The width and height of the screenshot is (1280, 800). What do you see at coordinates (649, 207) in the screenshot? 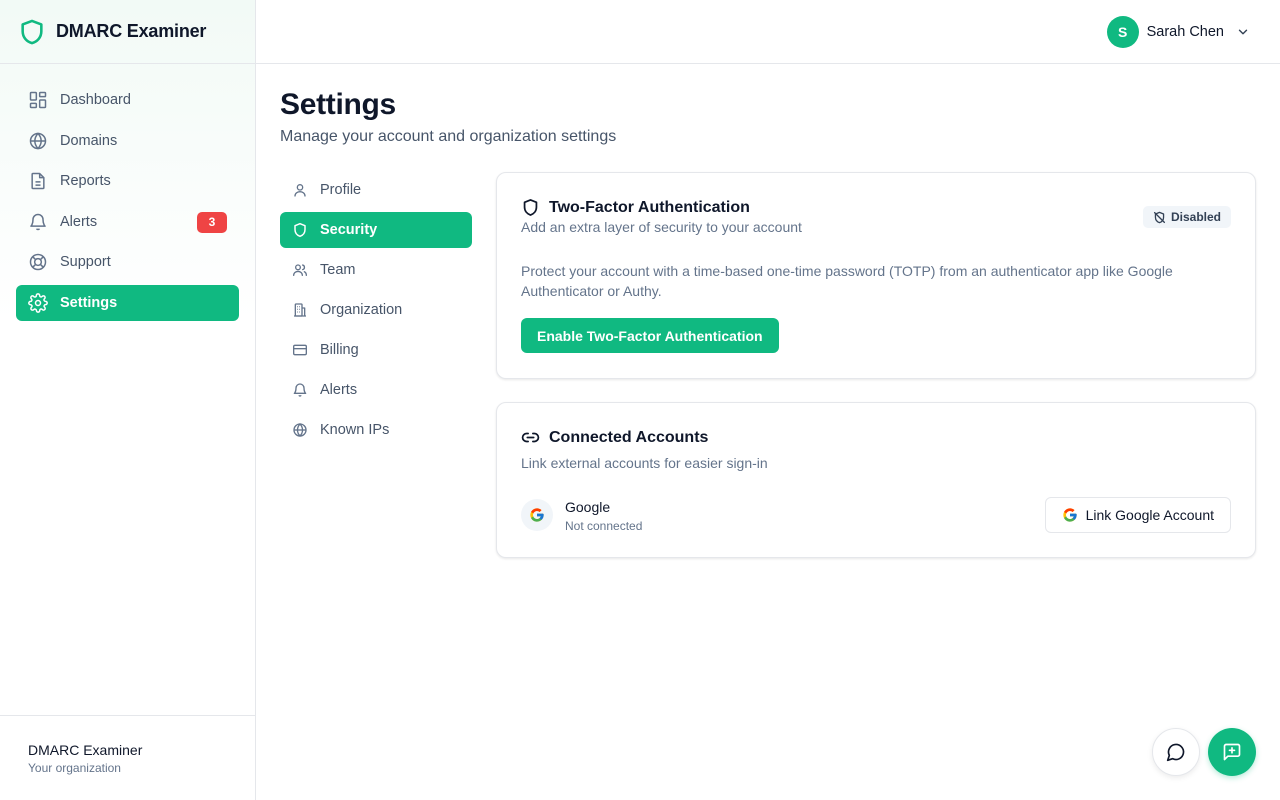
I see `two-factor-title: Two-Factor Authentication` at bounding box center [649, 207].